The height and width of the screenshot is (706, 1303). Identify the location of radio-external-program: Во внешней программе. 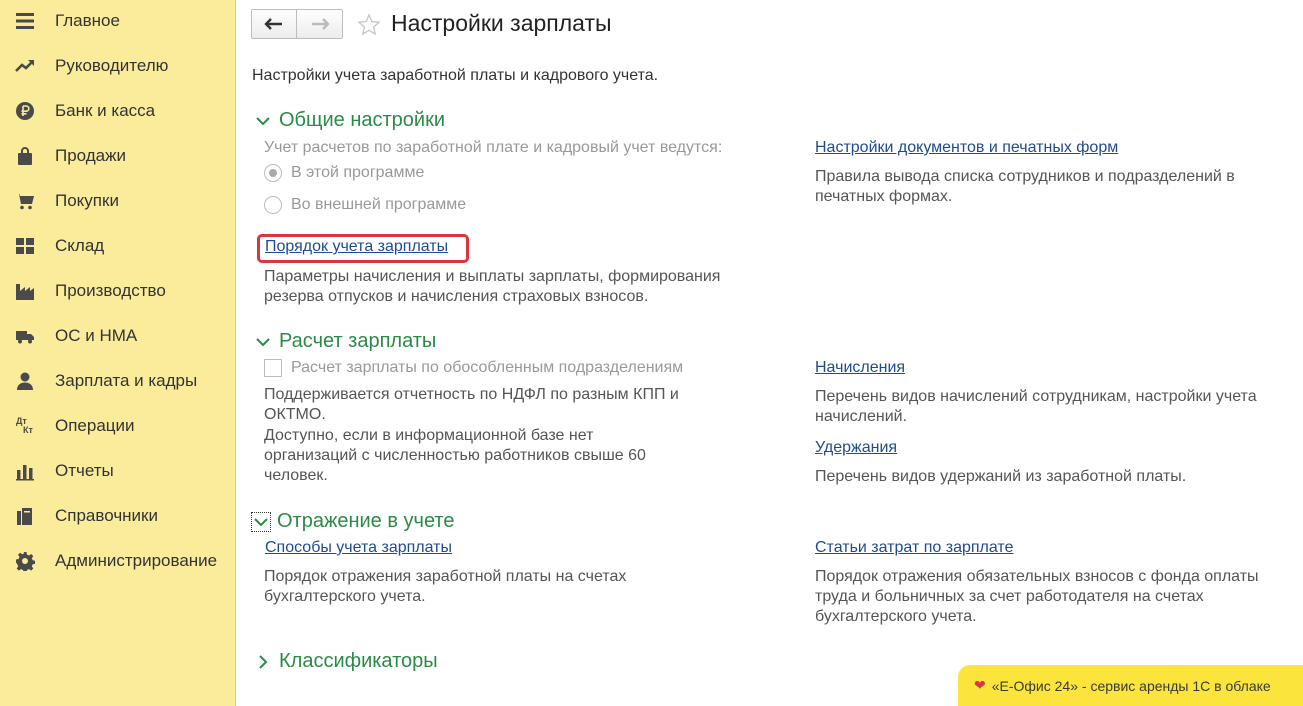
(365, 205).